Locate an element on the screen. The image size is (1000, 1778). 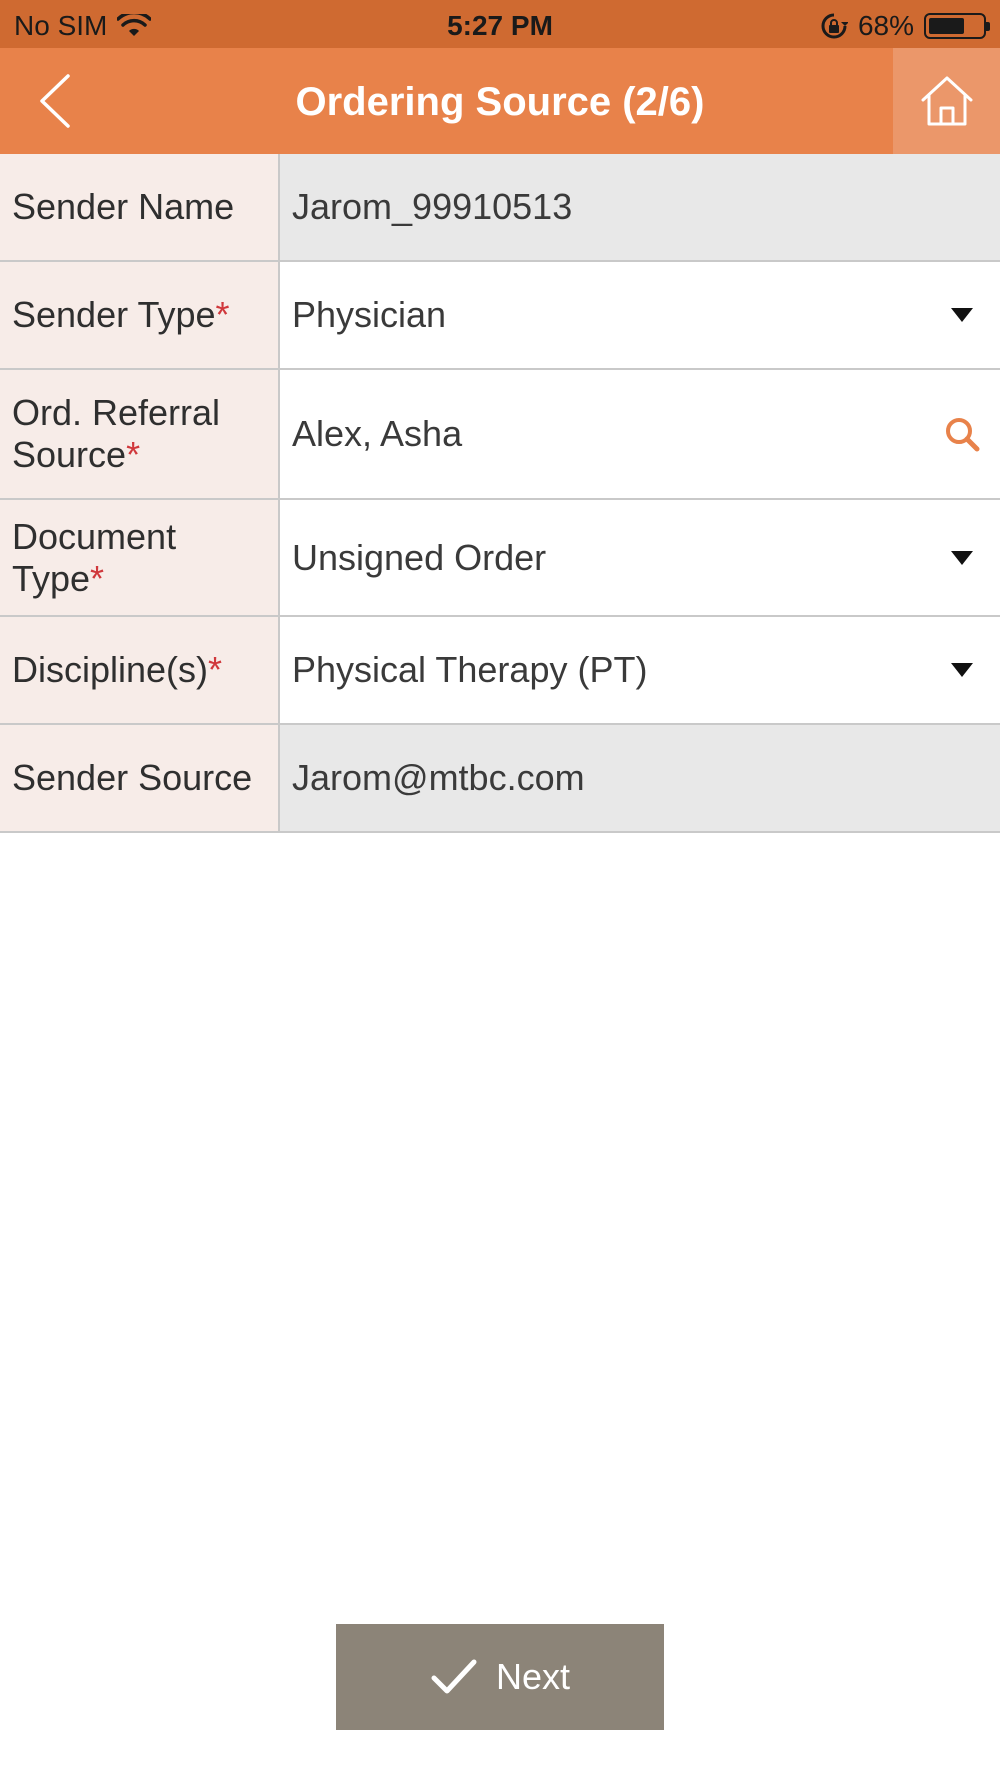
ord-referral-source-label: Ord. Referral Source* is located at coordinates (140, 434).